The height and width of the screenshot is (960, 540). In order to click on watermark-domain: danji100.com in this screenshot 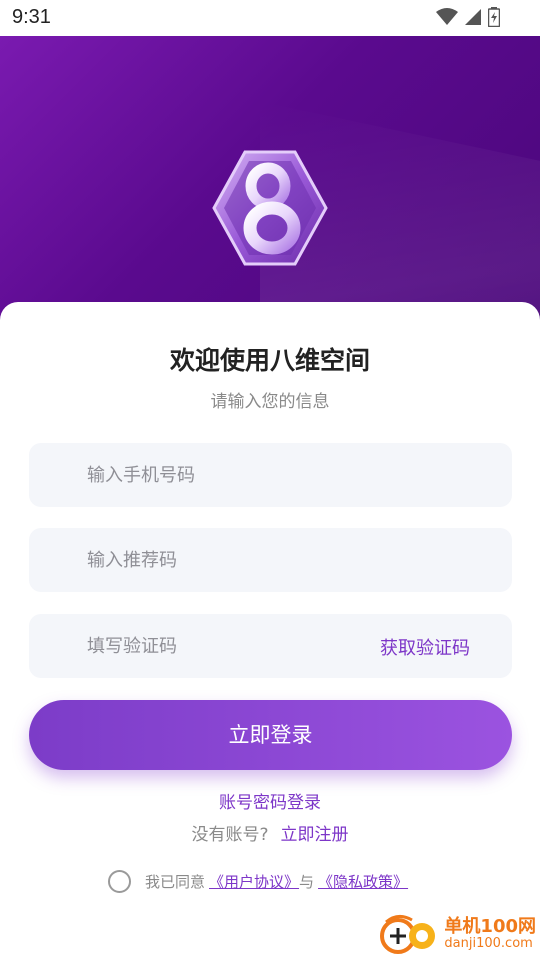, I will do `click(488, 943)`.